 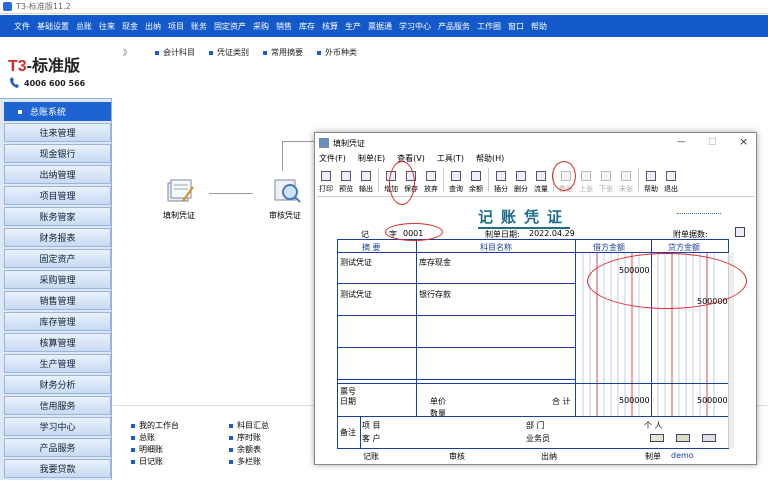 What do you see at coordinates (307, 26) in the screenshot?
I see `menu-item-inventory: 库存` at bounding box center [307, 26].